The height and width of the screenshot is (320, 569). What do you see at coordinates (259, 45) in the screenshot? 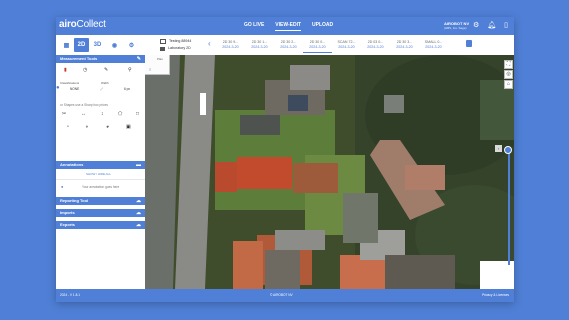
I see `timeline-item: 2D 30 1... 2024-3-20` at bounding box center [259, 45].